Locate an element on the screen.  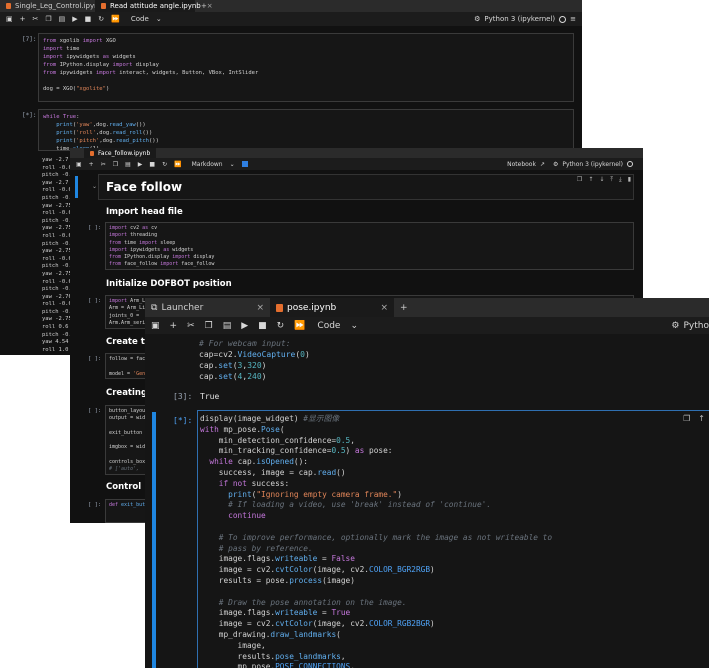
insert-below-icon: ⤓ is located at coordinates (620, 180).